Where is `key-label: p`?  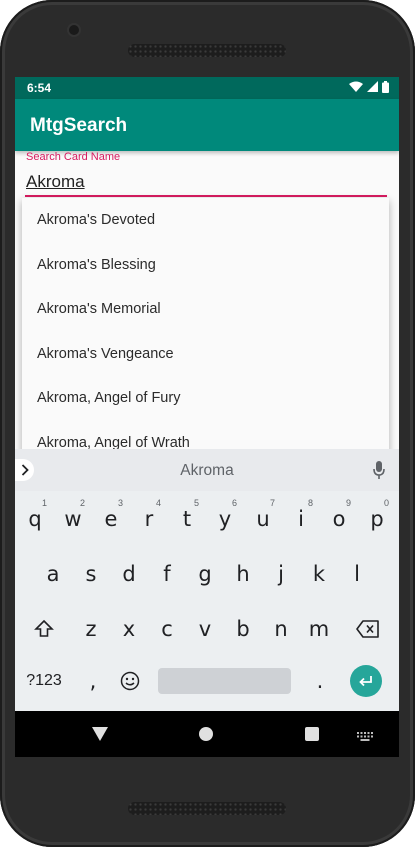
key-label: p is located at coordinates (377, 519).